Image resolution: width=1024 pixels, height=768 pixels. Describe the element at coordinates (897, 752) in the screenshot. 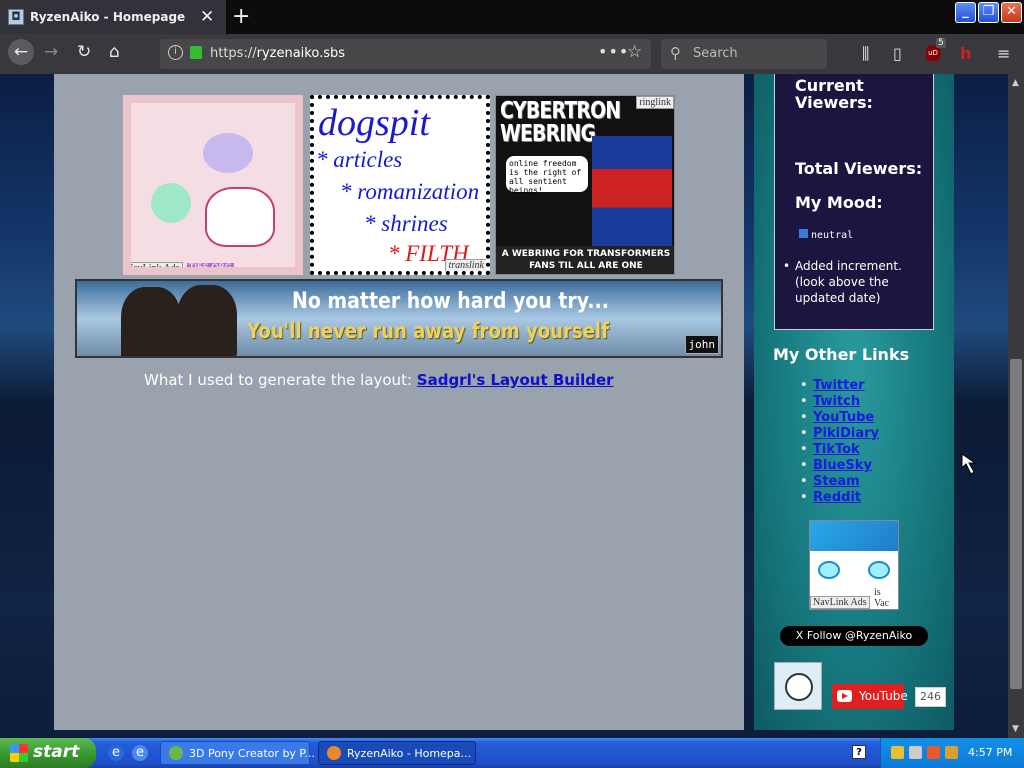

I see `shield-icon` at that location.